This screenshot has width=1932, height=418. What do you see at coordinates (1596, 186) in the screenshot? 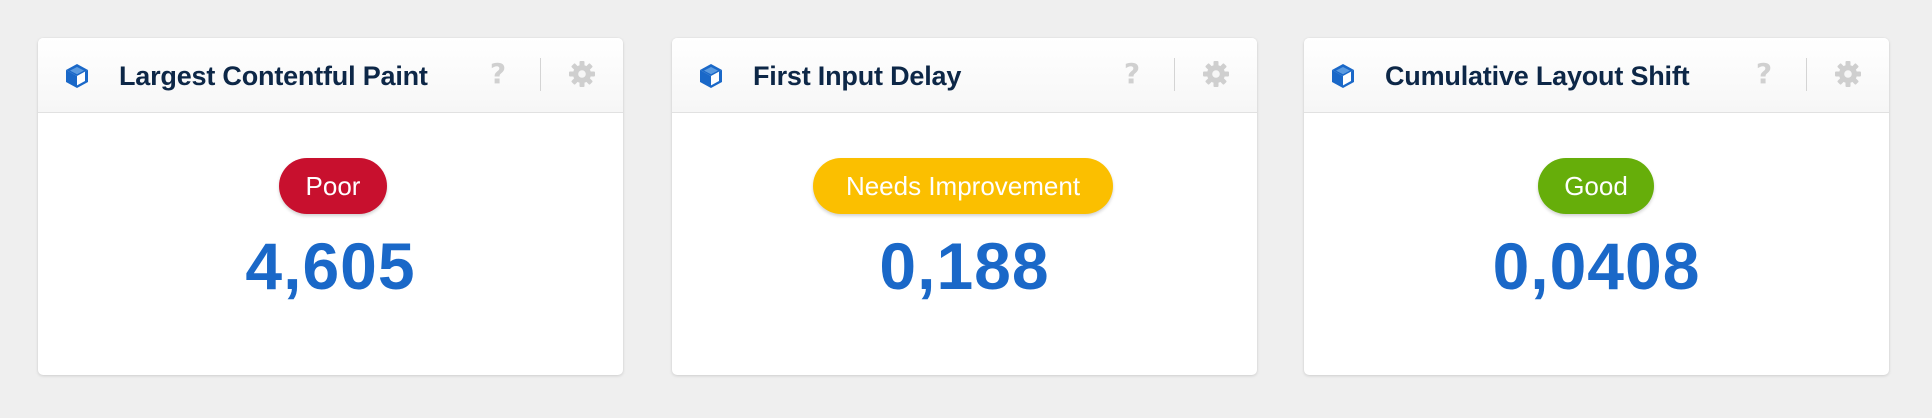
I see `status-badge-good: Good` at bounding box center [1596, 186].